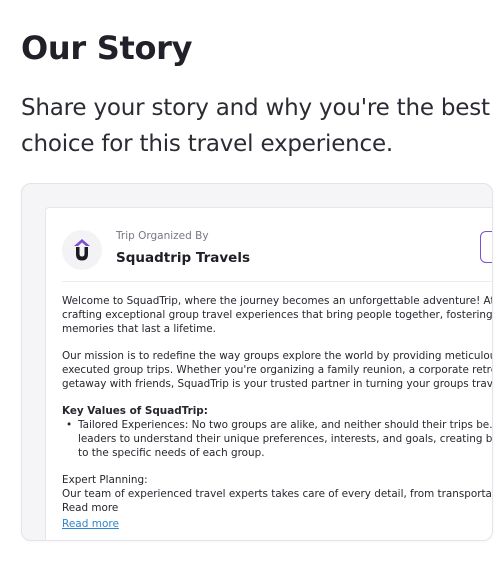  Describe the element at coordinates (82, 250) in the screenshot. I see `squadtrip-logo-icon` at that location.